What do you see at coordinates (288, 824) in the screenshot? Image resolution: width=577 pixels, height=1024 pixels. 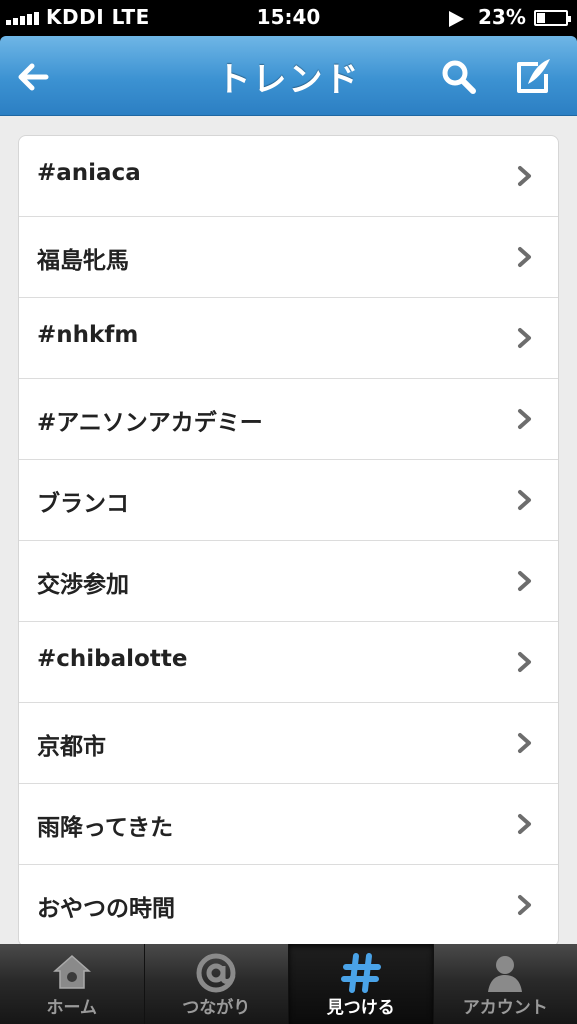 I see `trend-row: 雨降ってきた` at bounding box center [288, 824].